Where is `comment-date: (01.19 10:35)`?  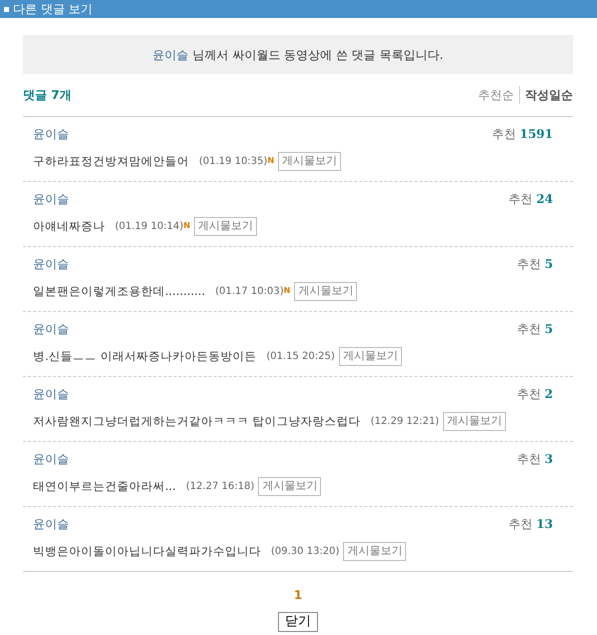 comment-date: (01.19 10:35) is located at coordinates (233, 161).